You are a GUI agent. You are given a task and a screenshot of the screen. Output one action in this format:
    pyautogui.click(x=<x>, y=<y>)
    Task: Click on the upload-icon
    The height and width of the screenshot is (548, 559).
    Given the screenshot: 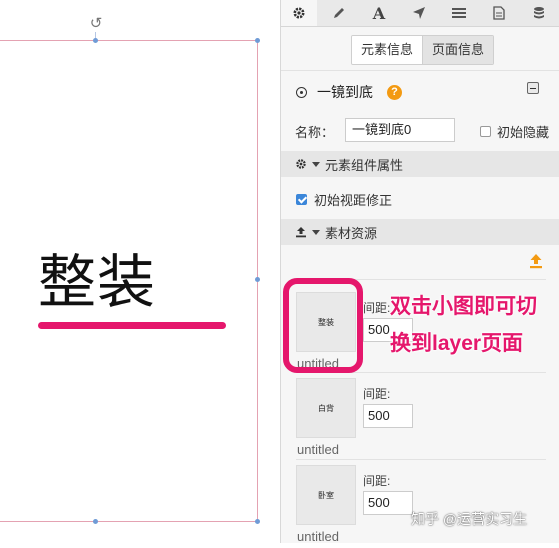 What is the action you would take?
    pyautogui.click(x=301, y=232)
    